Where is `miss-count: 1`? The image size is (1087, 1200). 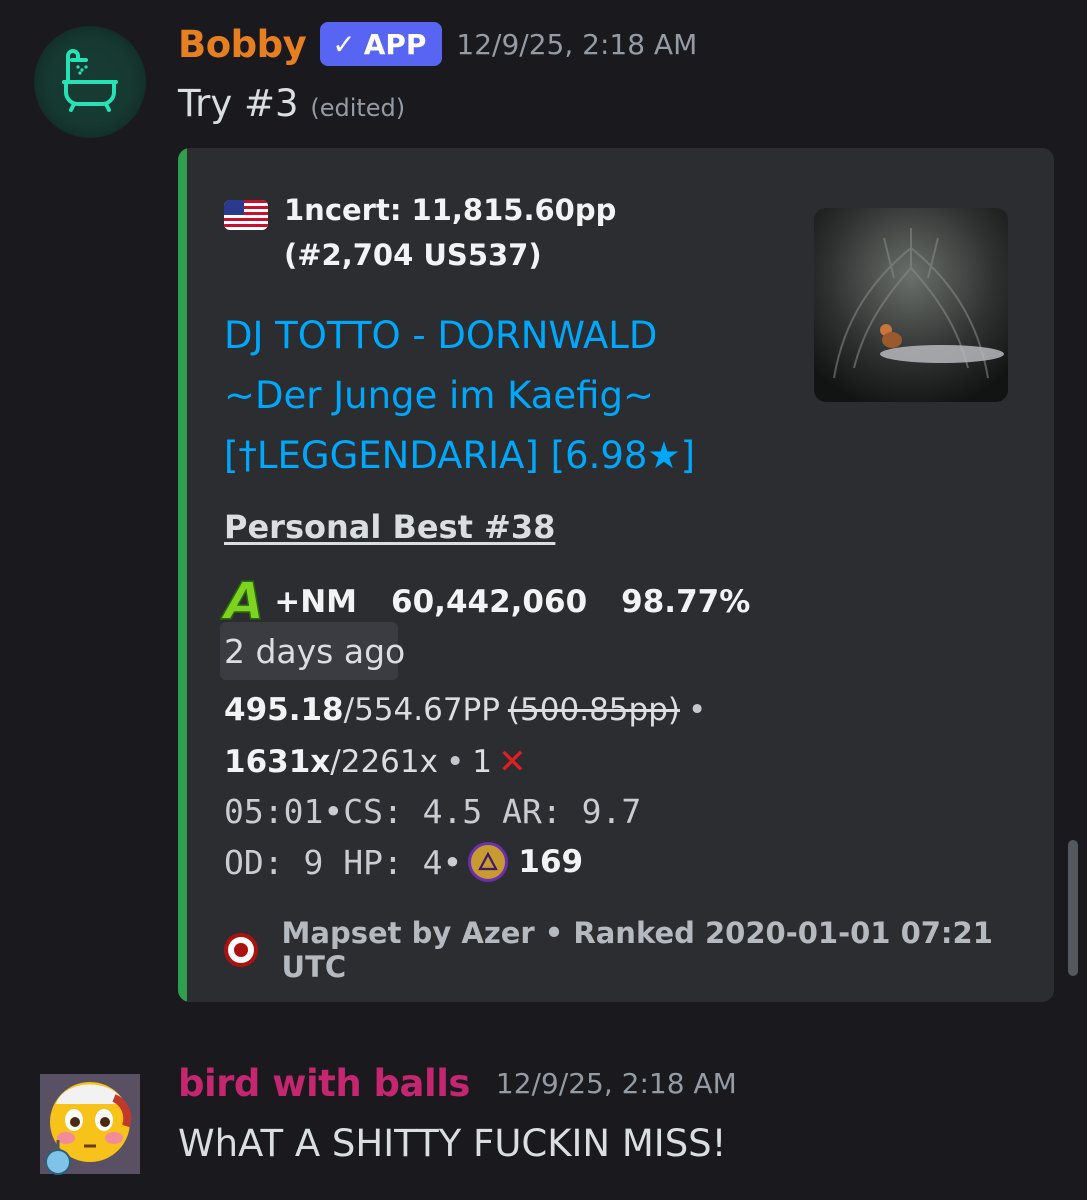
miss-count: 1 is located at coordinates (482, 762).